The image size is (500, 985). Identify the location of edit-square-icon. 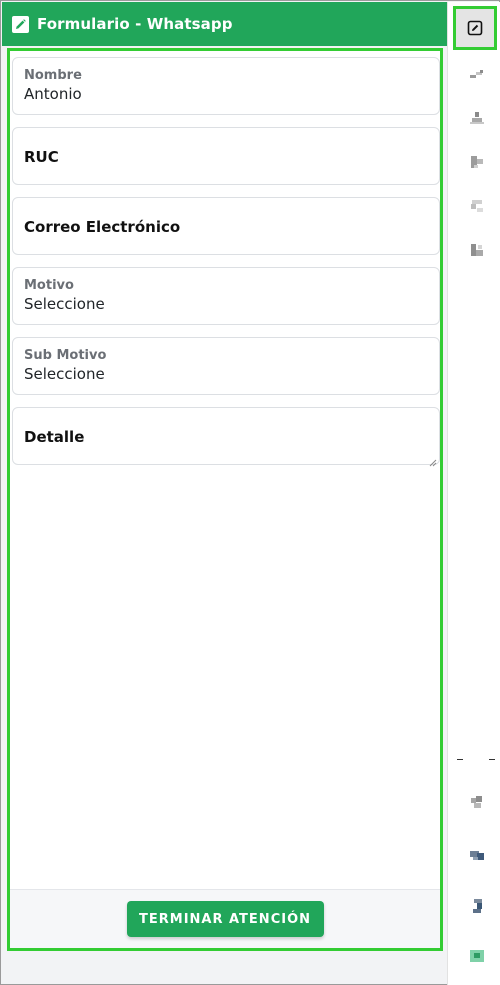
(475, 28).